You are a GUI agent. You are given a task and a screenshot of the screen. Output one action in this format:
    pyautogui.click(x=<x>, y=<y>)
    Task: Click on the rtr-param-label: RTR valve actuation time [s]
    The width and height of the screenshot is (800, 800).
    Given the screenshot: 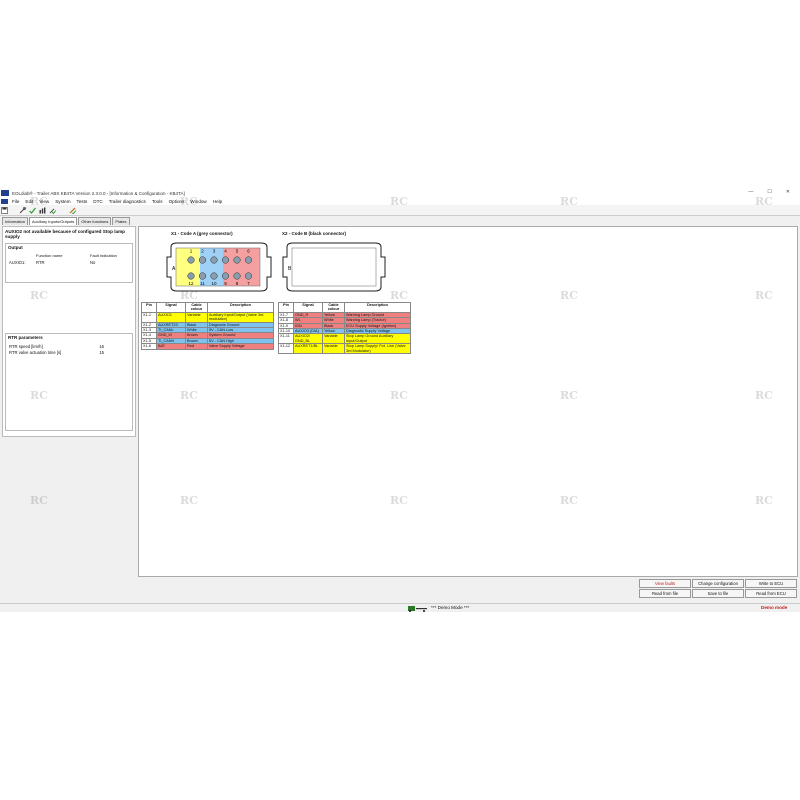 What is the action you would take?
    pyautogui.click(x=35, y=352)
    